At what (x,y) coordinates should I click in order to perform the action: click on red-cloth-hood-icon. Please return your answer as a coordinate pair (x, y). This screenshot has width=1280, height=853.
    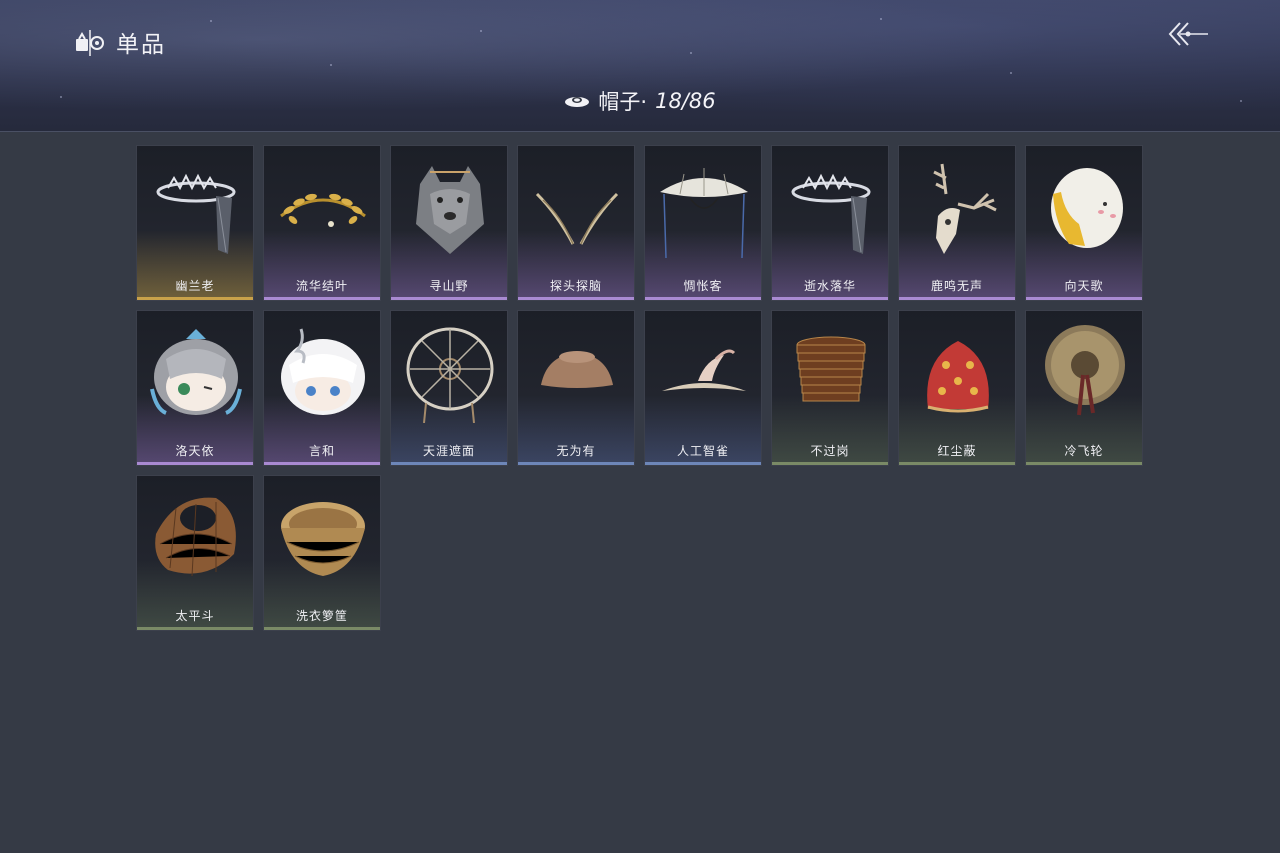
    Looking at the image, I should click on (958, 377).